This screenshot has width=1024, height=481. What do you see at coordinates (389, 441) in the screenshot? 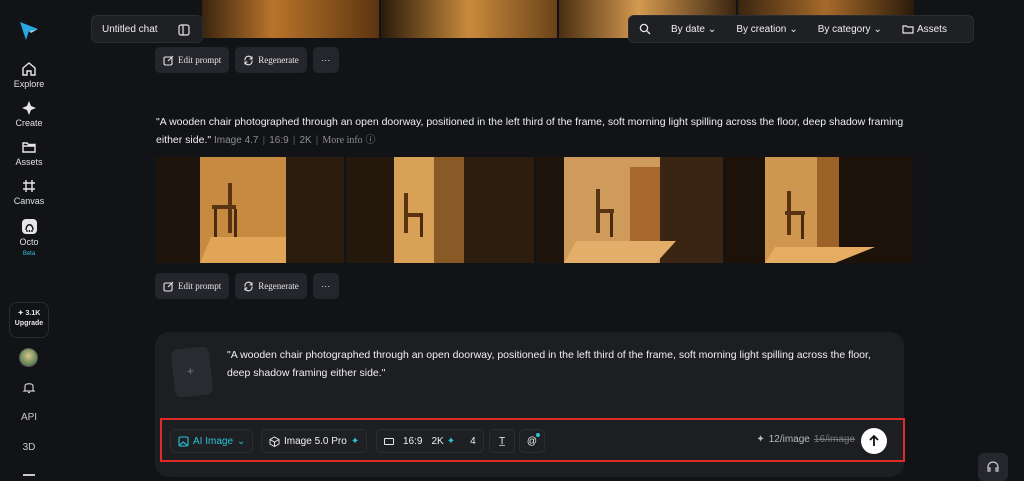
I see `ratio-icon` at bounding box center [389, 441].